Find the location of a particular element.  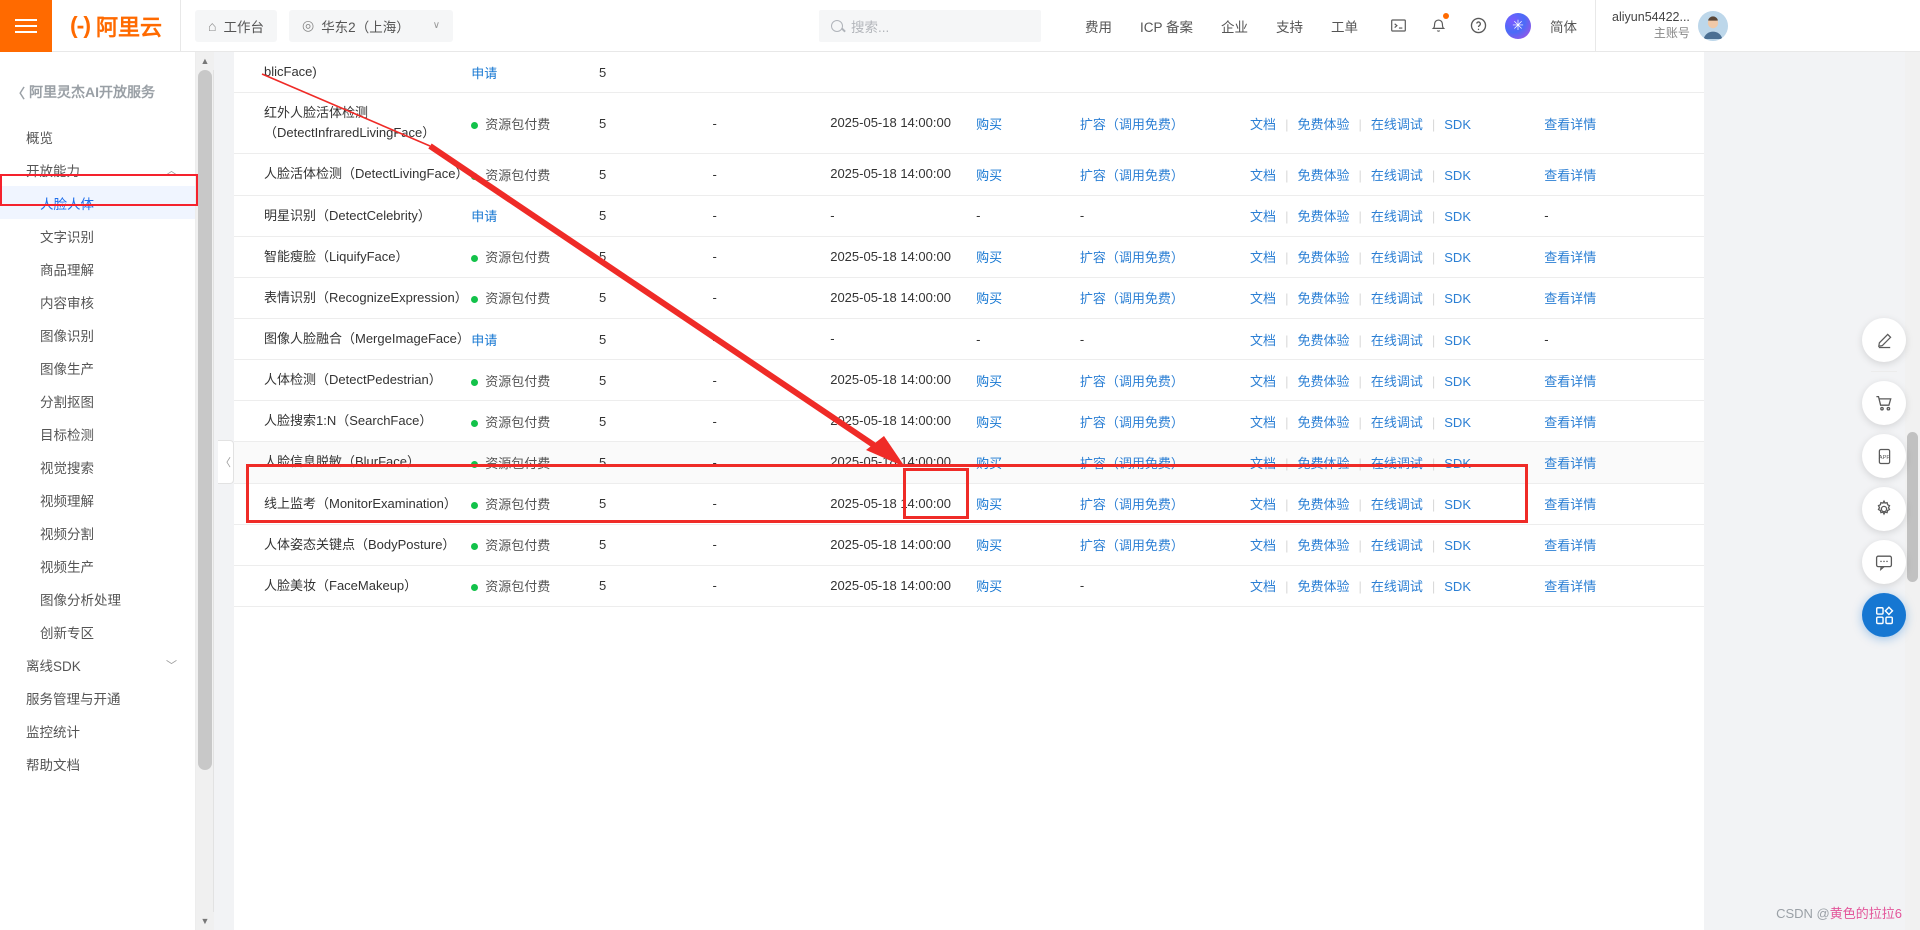

sidebar-item-13: 视频生产 is located at coordinates (97, 565).